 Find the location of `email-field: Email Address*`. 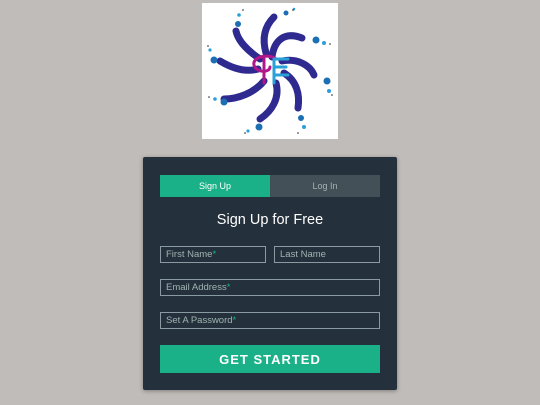

email-field: Email Address* is located at coordinates (270, 287).